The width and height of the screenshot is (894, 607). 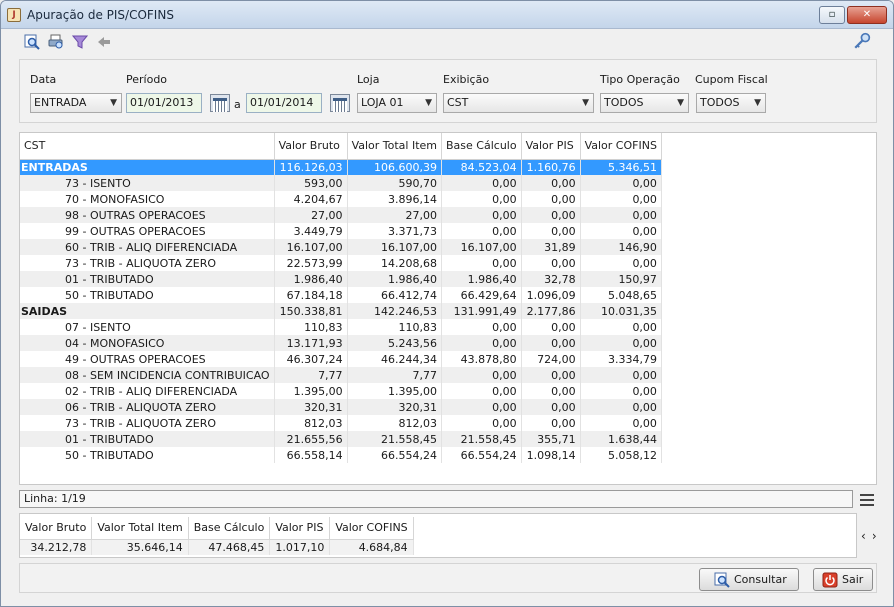 What do you see at coordinates (621, 439) in the screenshot?
I see `value-cell: 1.638,44` at bounding box center [621, 439].